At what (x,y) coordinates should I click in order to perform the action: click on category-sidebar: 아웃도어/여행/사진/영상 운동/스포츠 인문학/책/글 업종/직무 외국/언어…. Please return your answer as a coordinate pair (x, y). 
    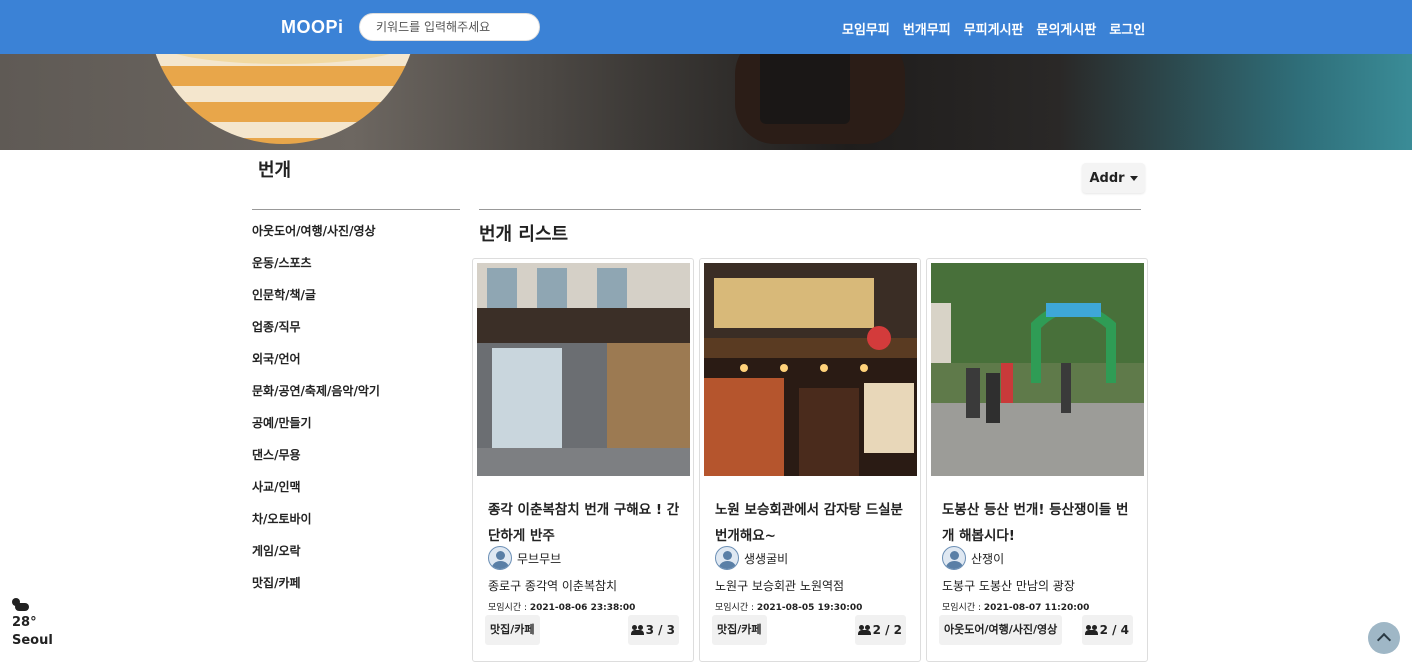
    Looking at the image, I should click on (316, 414).